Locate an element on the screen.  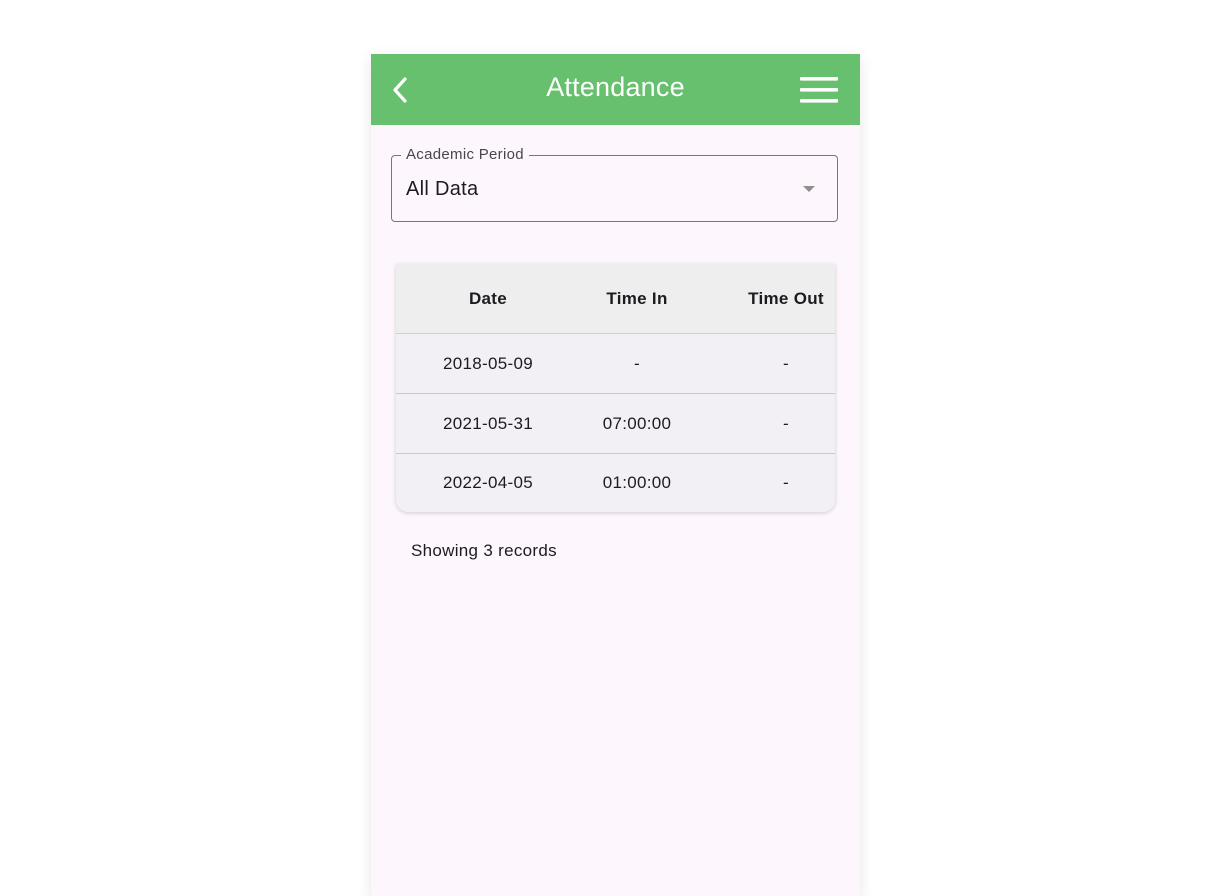
table-row: 2018-05-09 - - is located at coordinates (615, 364).